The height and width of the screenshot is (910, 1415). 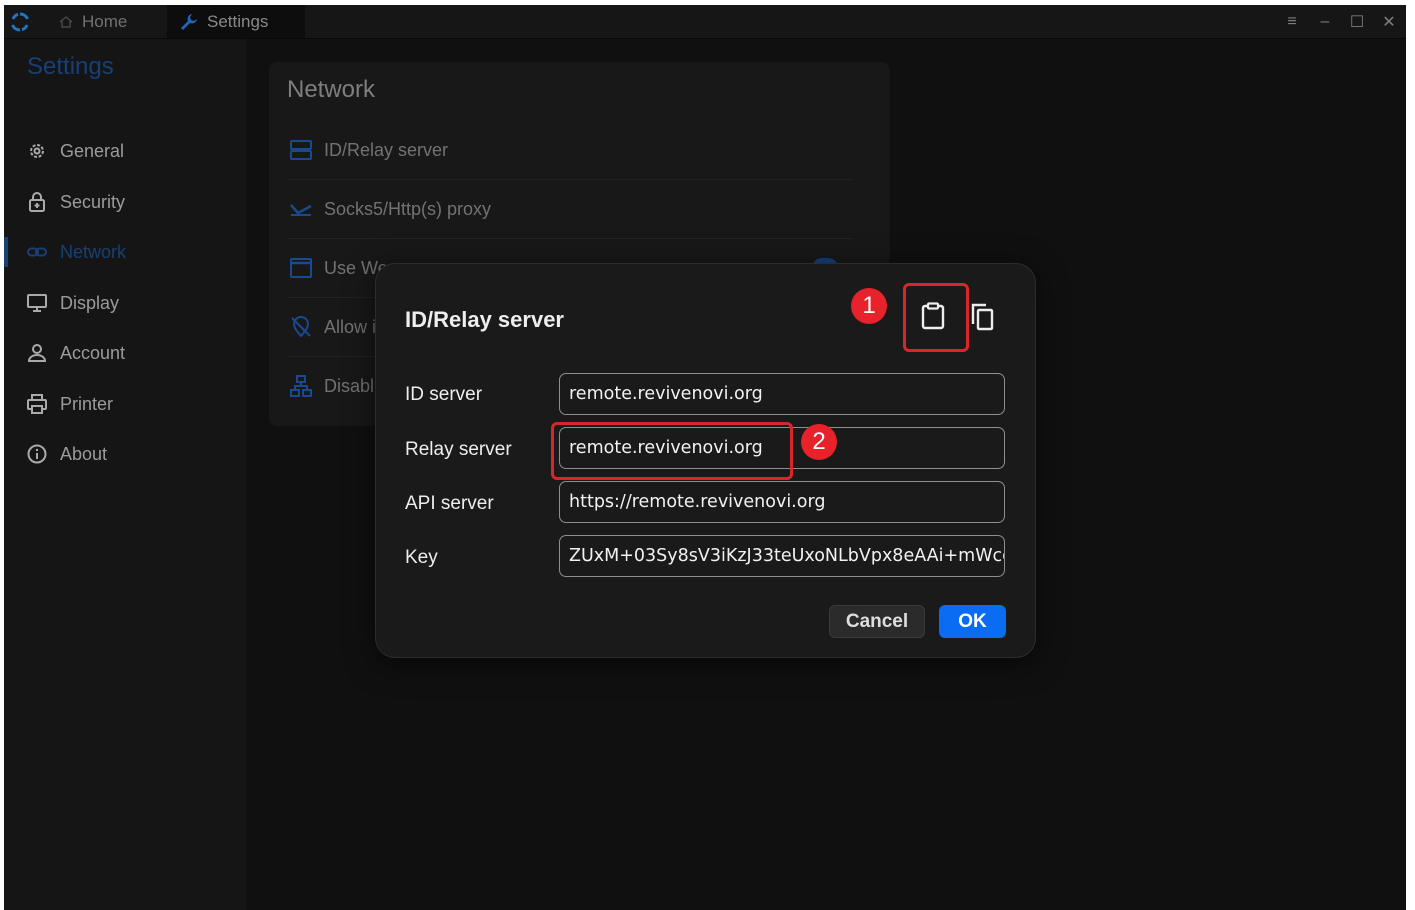 What do you see at coordinates (819, 442) in the screenshot?
I see `step-badge-2: 2` at bounding box center [819, 442].